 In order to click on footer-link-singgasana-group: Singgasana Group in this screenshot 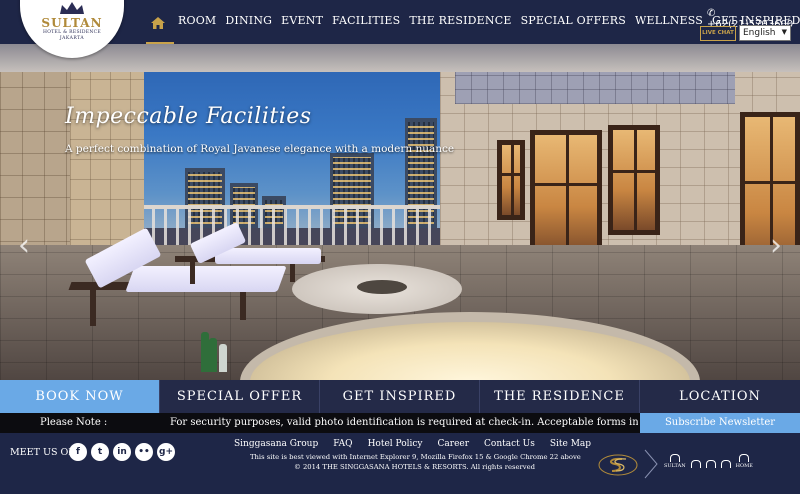, I will do `click(276, 444)`.